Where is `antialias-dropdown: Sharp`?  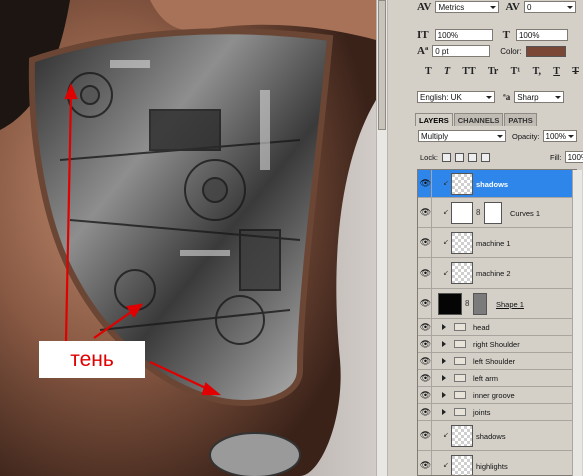 antialias-dropdown: Sharp is located at coordinates (539, 97).